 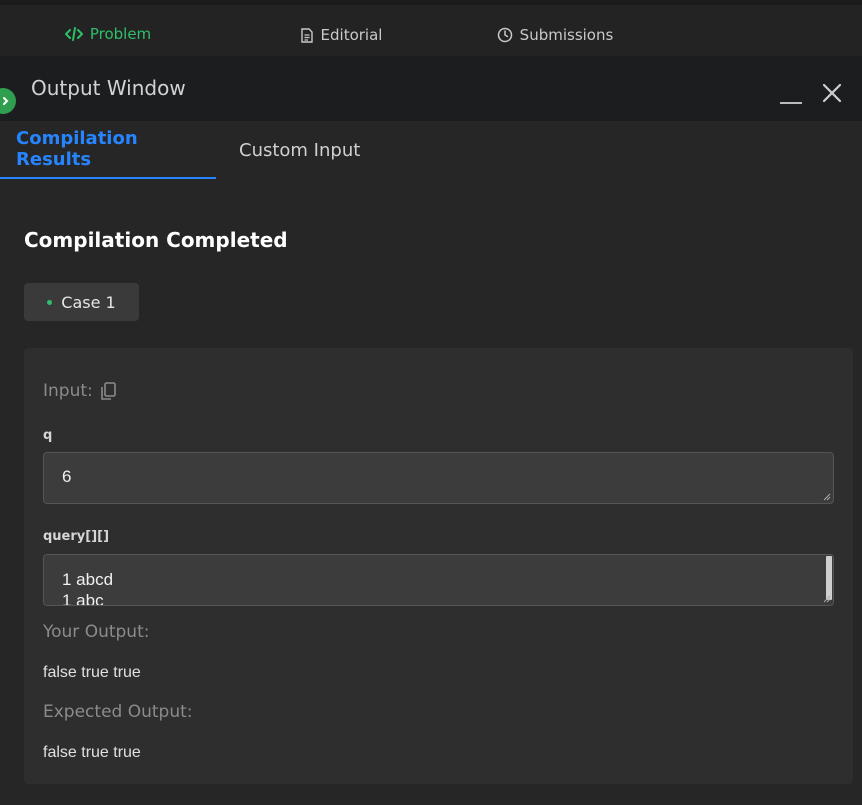 I want to click on clock-icon, so click(x=505, y=35).